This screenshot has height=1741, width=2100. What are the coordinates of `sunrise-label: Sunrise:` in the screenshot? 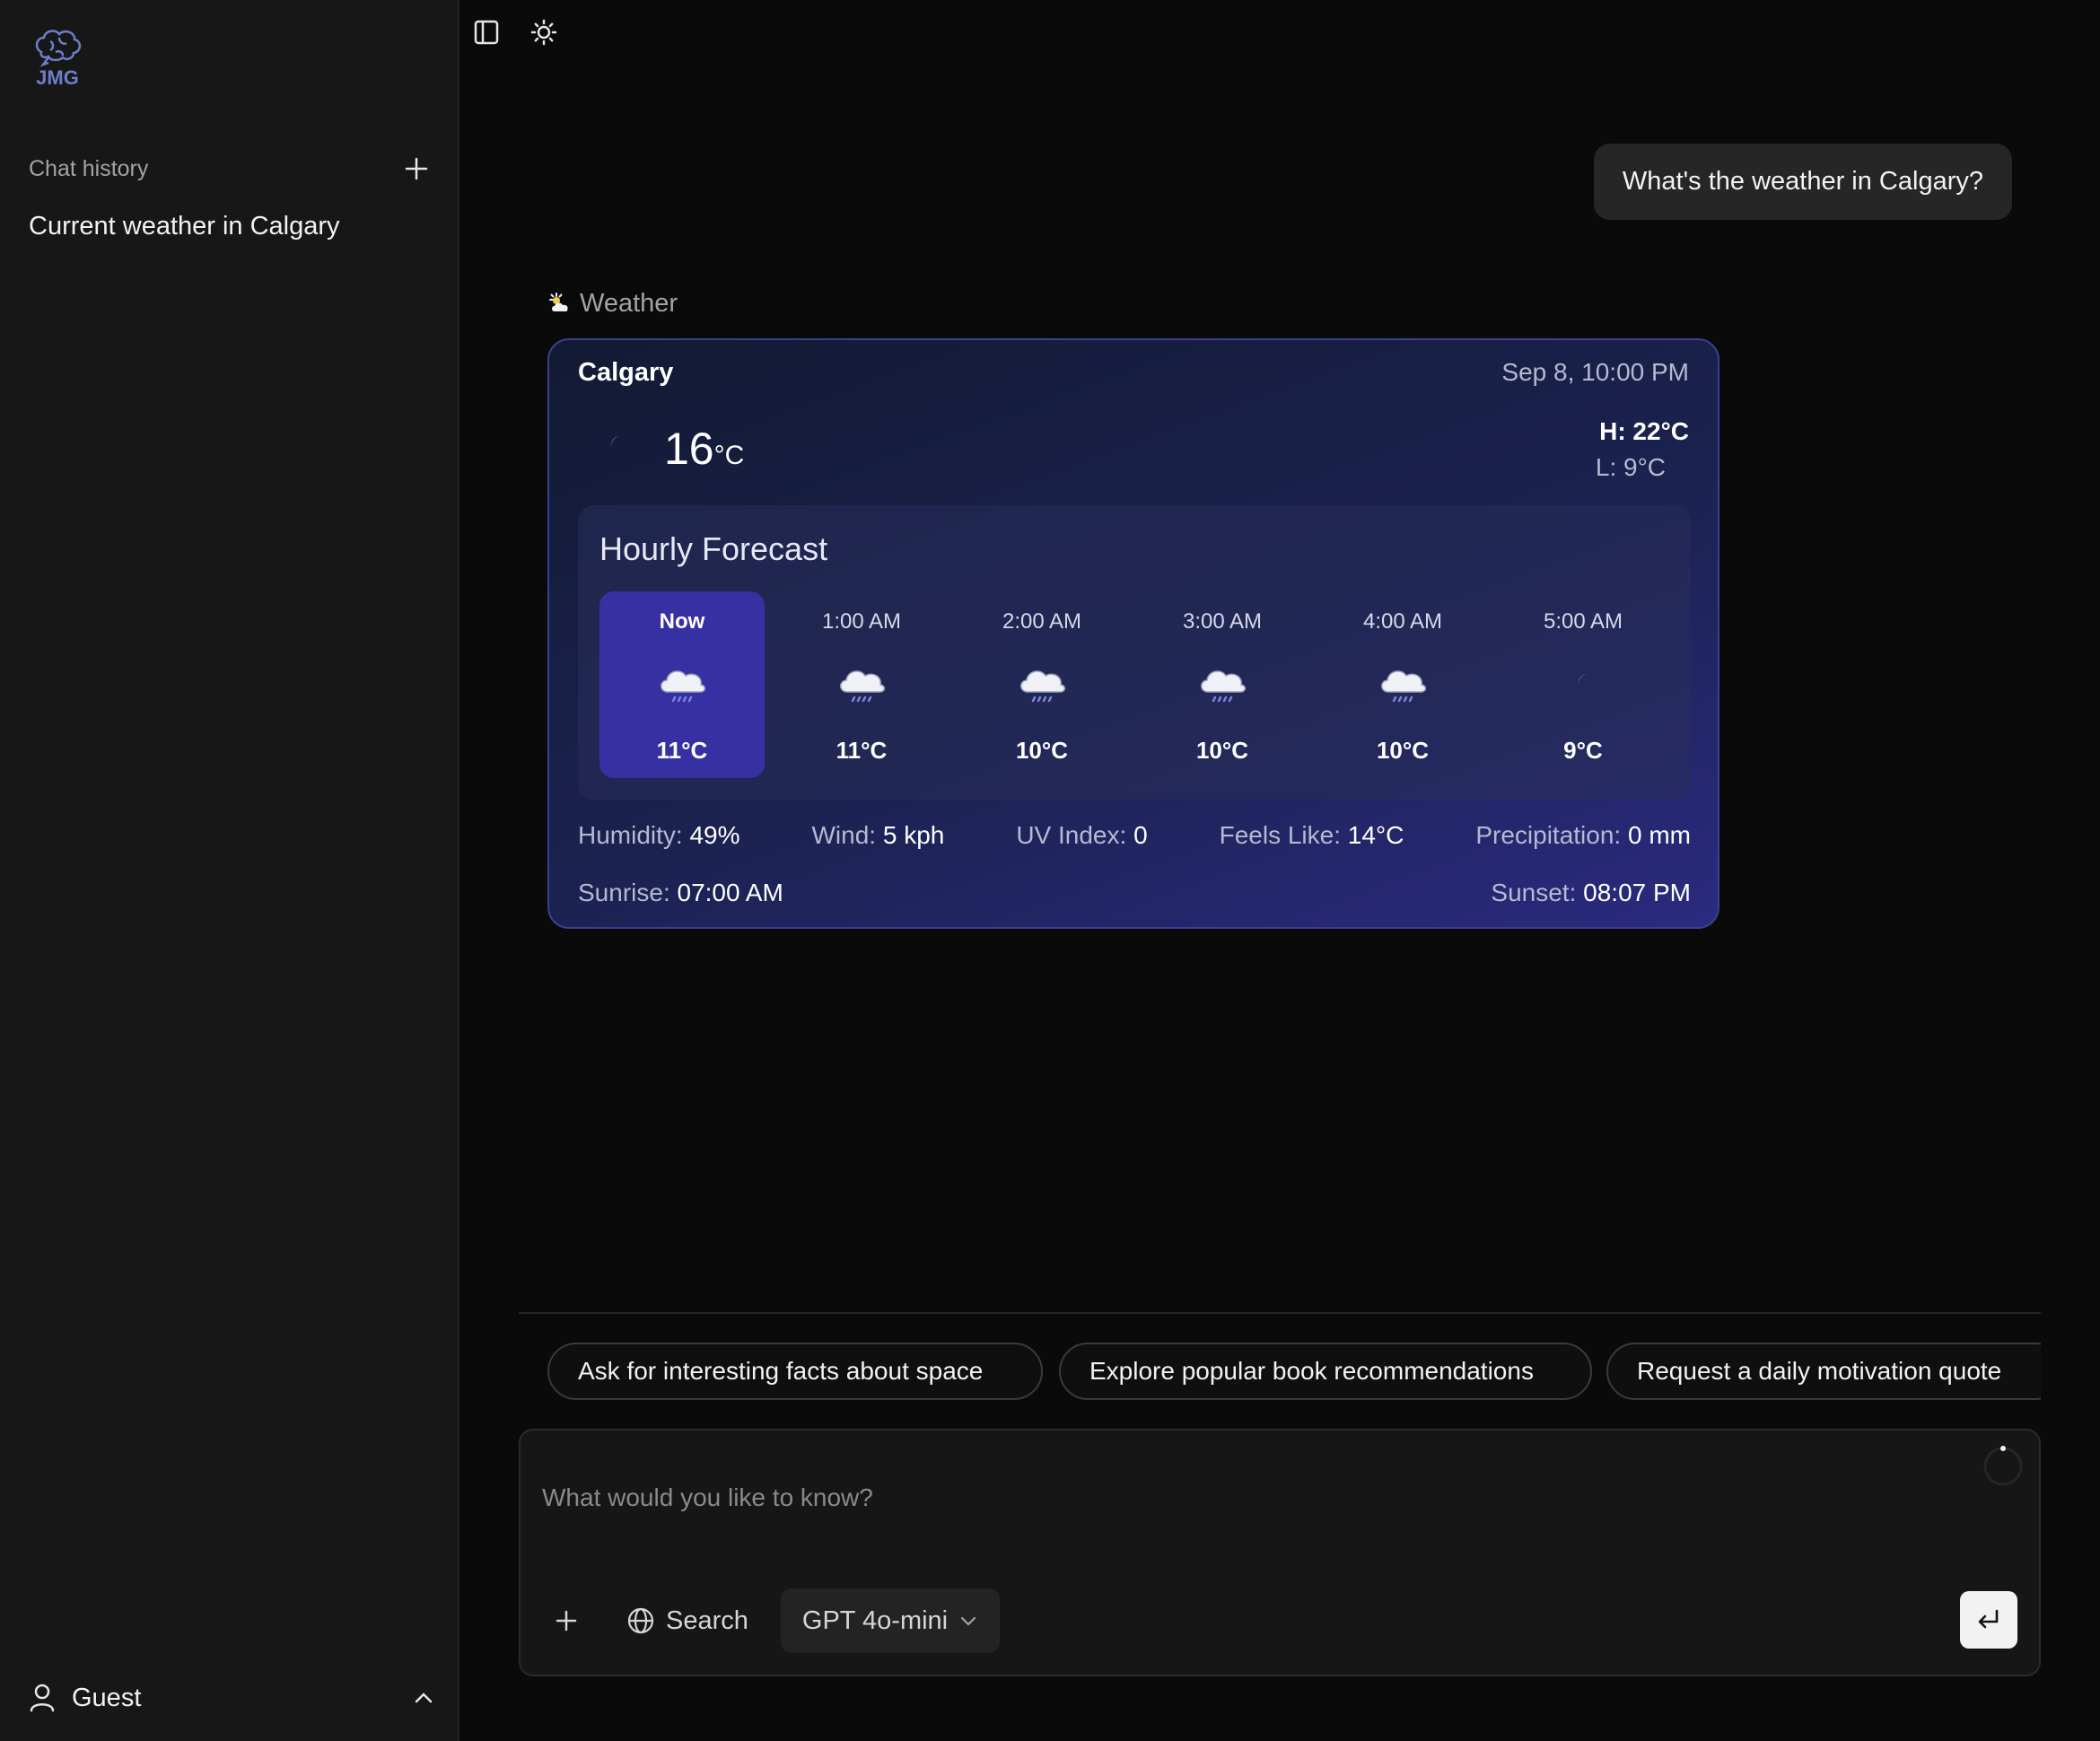 It's located at (624, 893).